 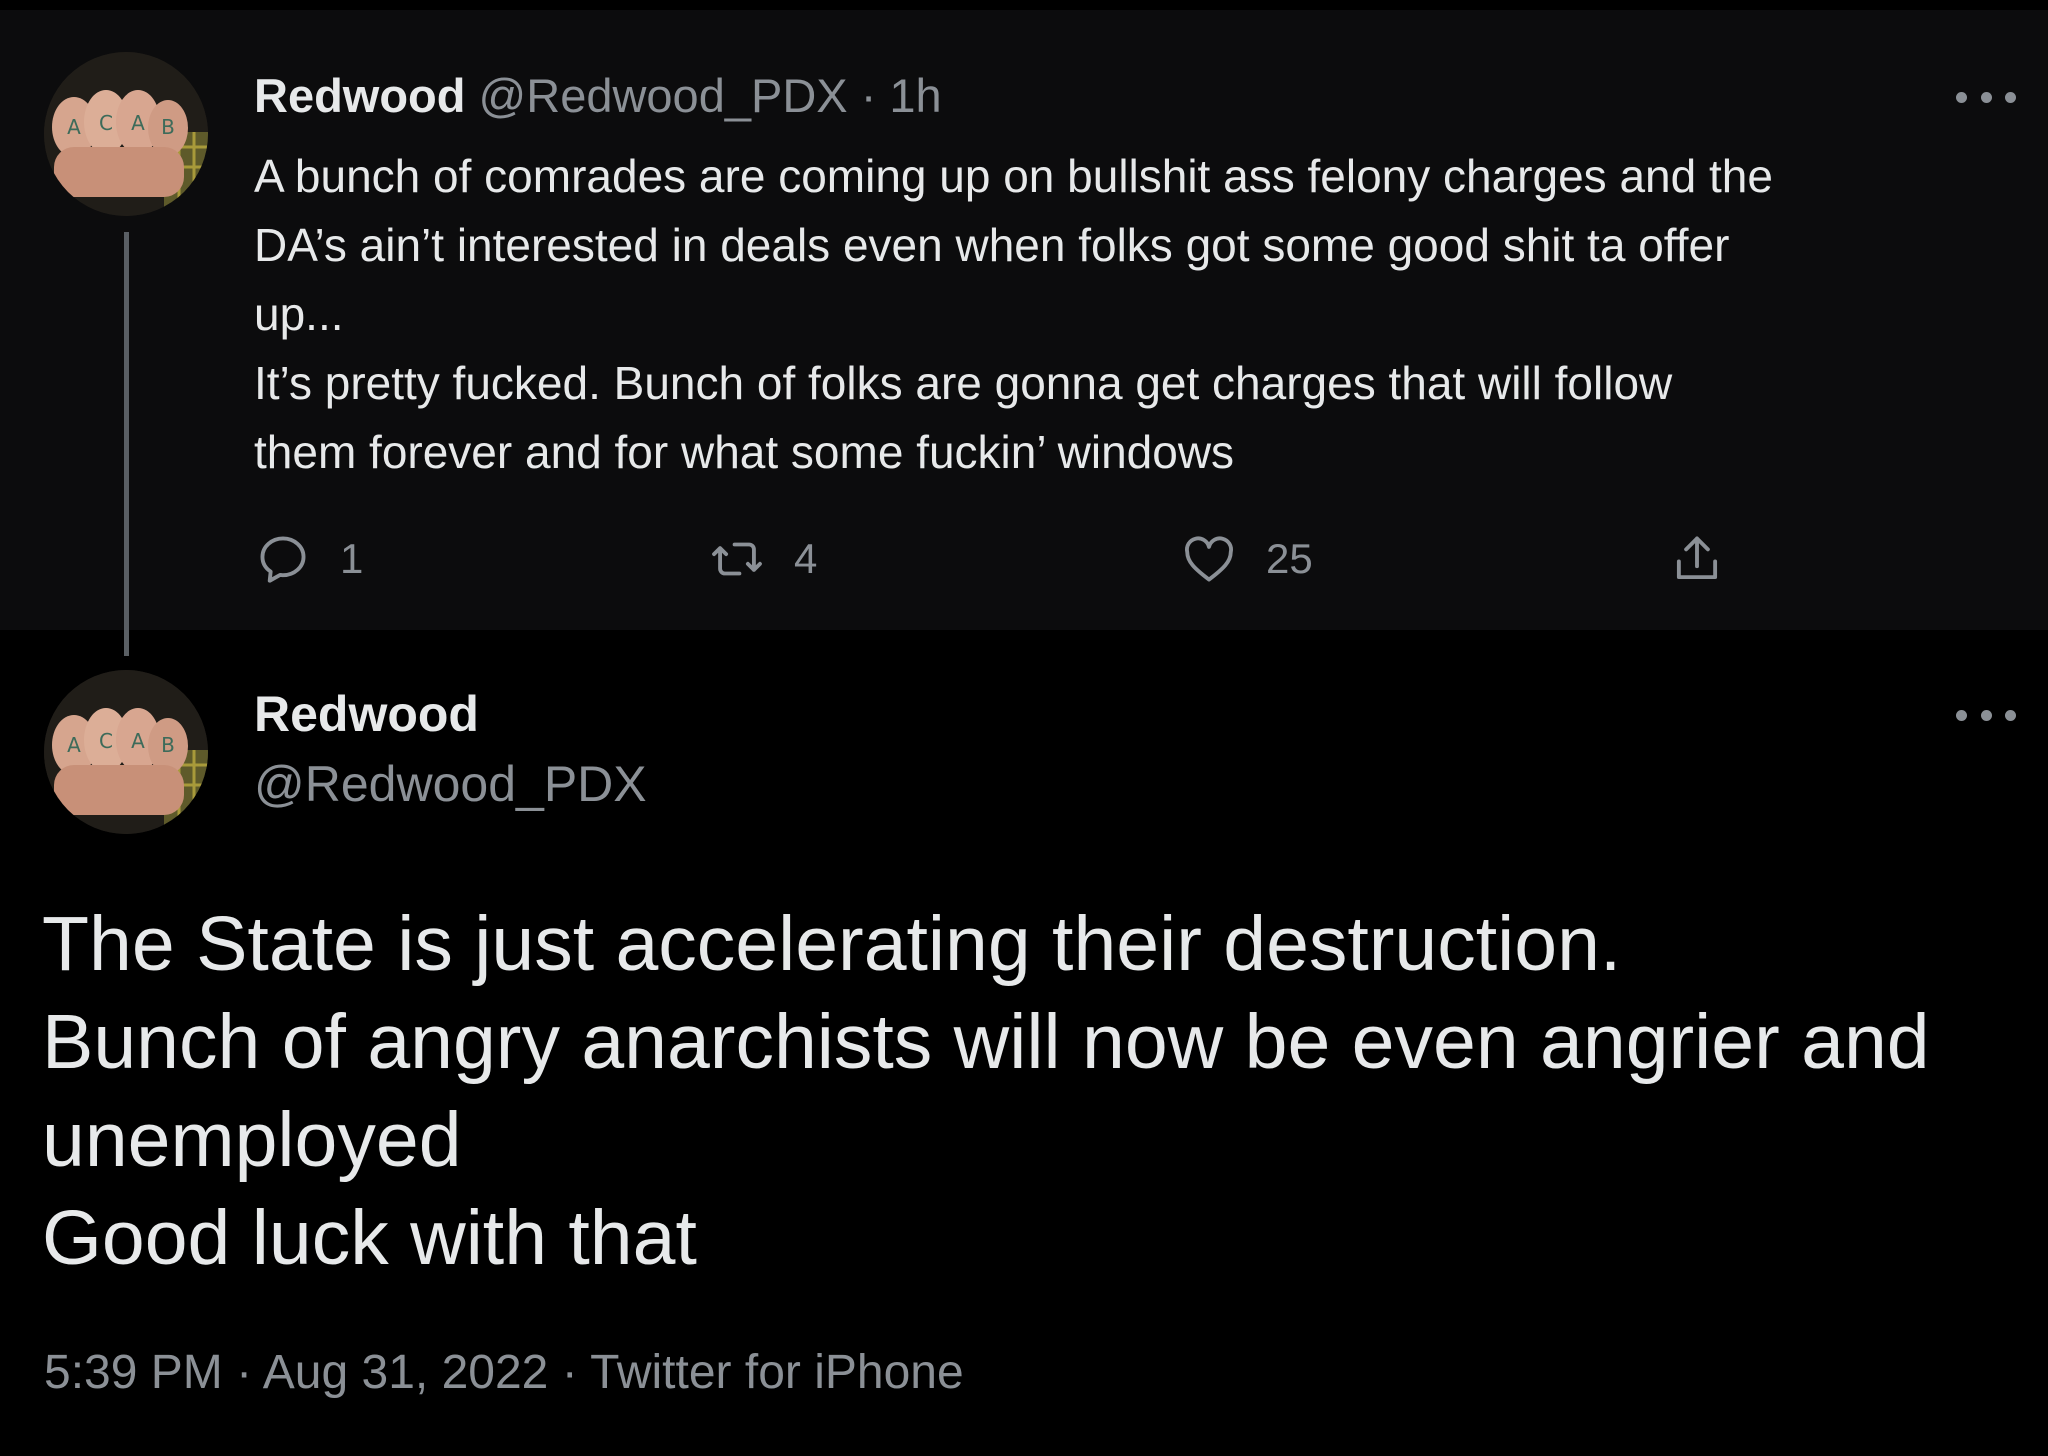 I want to click on reply-count: 1, so click(x=352, y=558).